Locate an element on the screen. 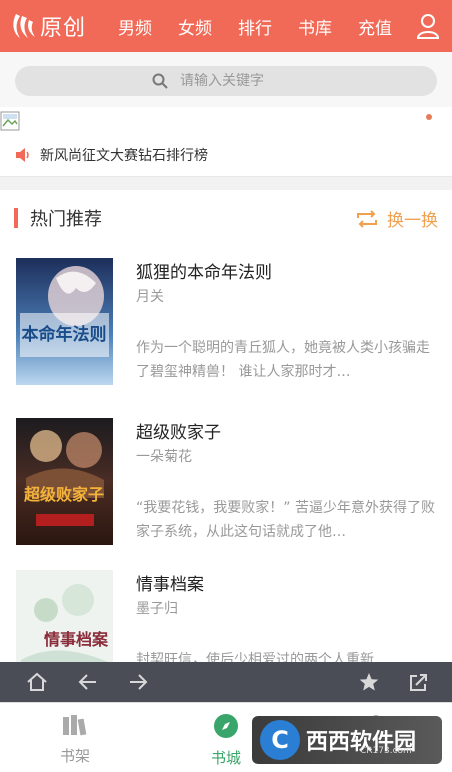  main-nav: 男频 女频 排行 书库 充值 is located at coordinates (268, 26).